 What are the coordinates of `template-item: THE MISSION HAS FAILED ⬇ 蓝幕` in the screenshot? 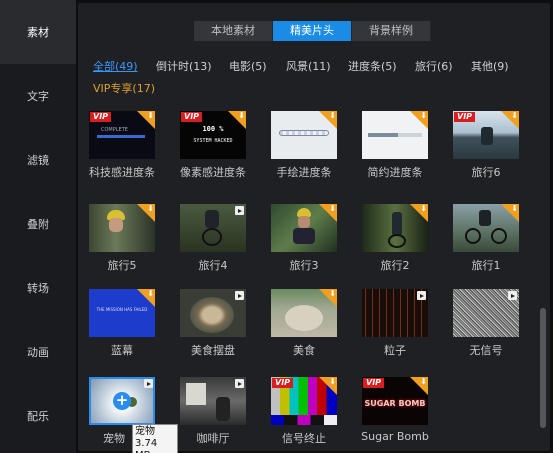 It's located at (122, 323).